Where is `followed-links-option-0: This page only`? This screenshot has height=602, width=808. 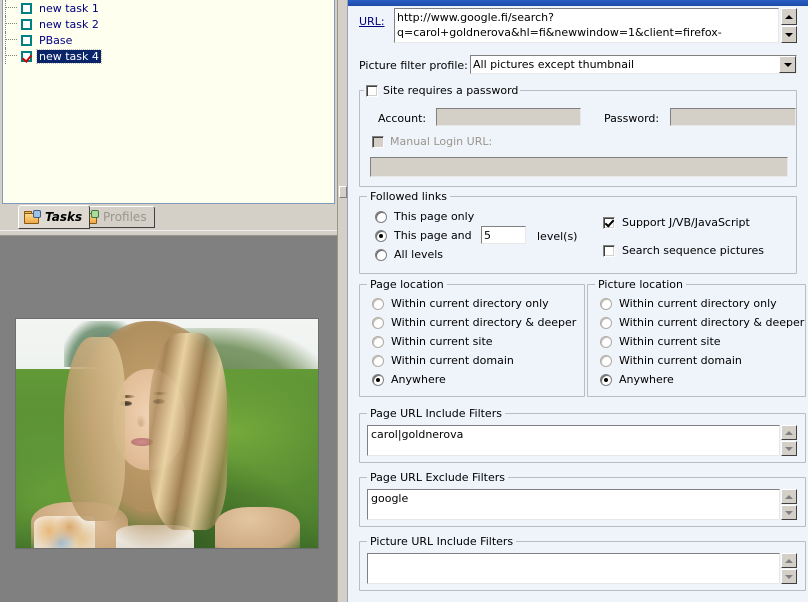 followed-links-option-0: This page only is located at coordinates (424, 216).